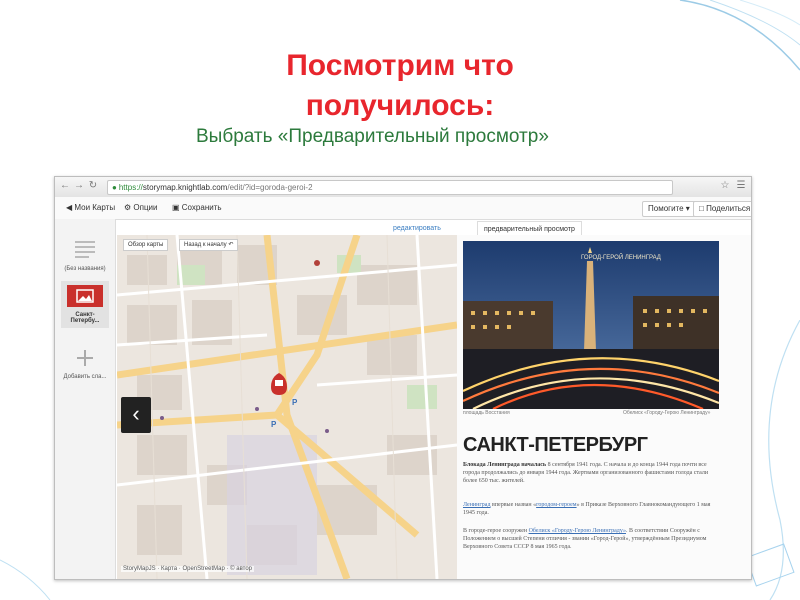  I want to click on story-link-obelisk: Обелиск «Городу-Герою Ленинграду», so click(577, 531).